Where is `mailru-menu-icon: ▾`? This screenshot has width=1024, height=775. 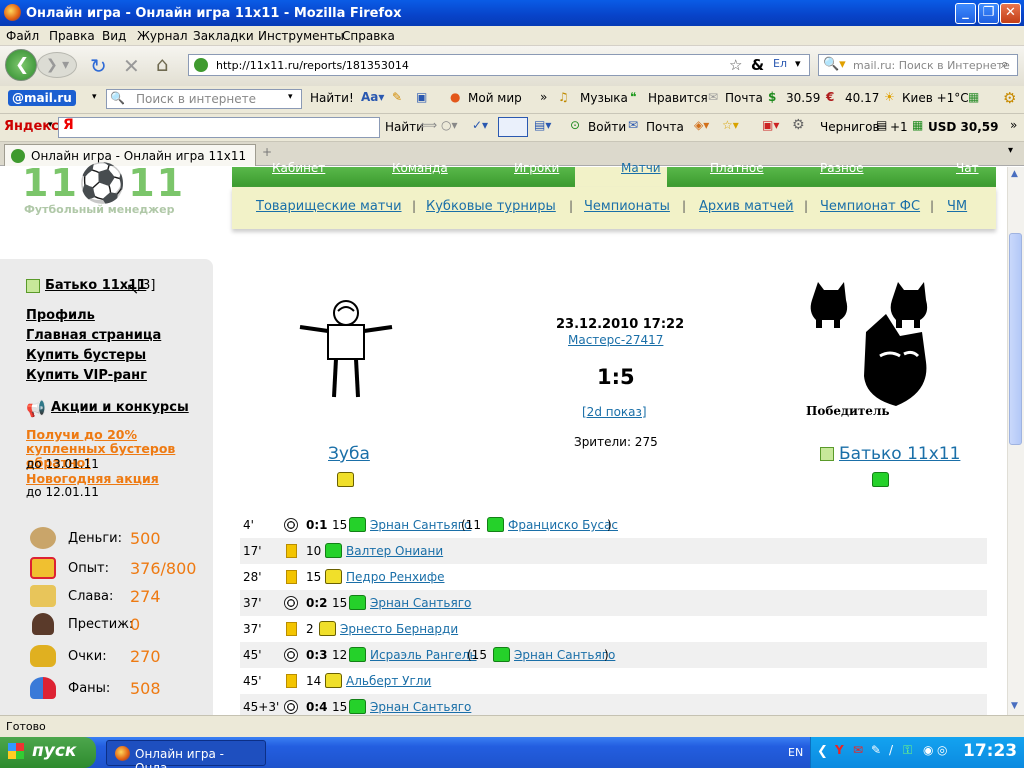
mailru-menu-icon: ▾ is located at coordinates (94, 97).